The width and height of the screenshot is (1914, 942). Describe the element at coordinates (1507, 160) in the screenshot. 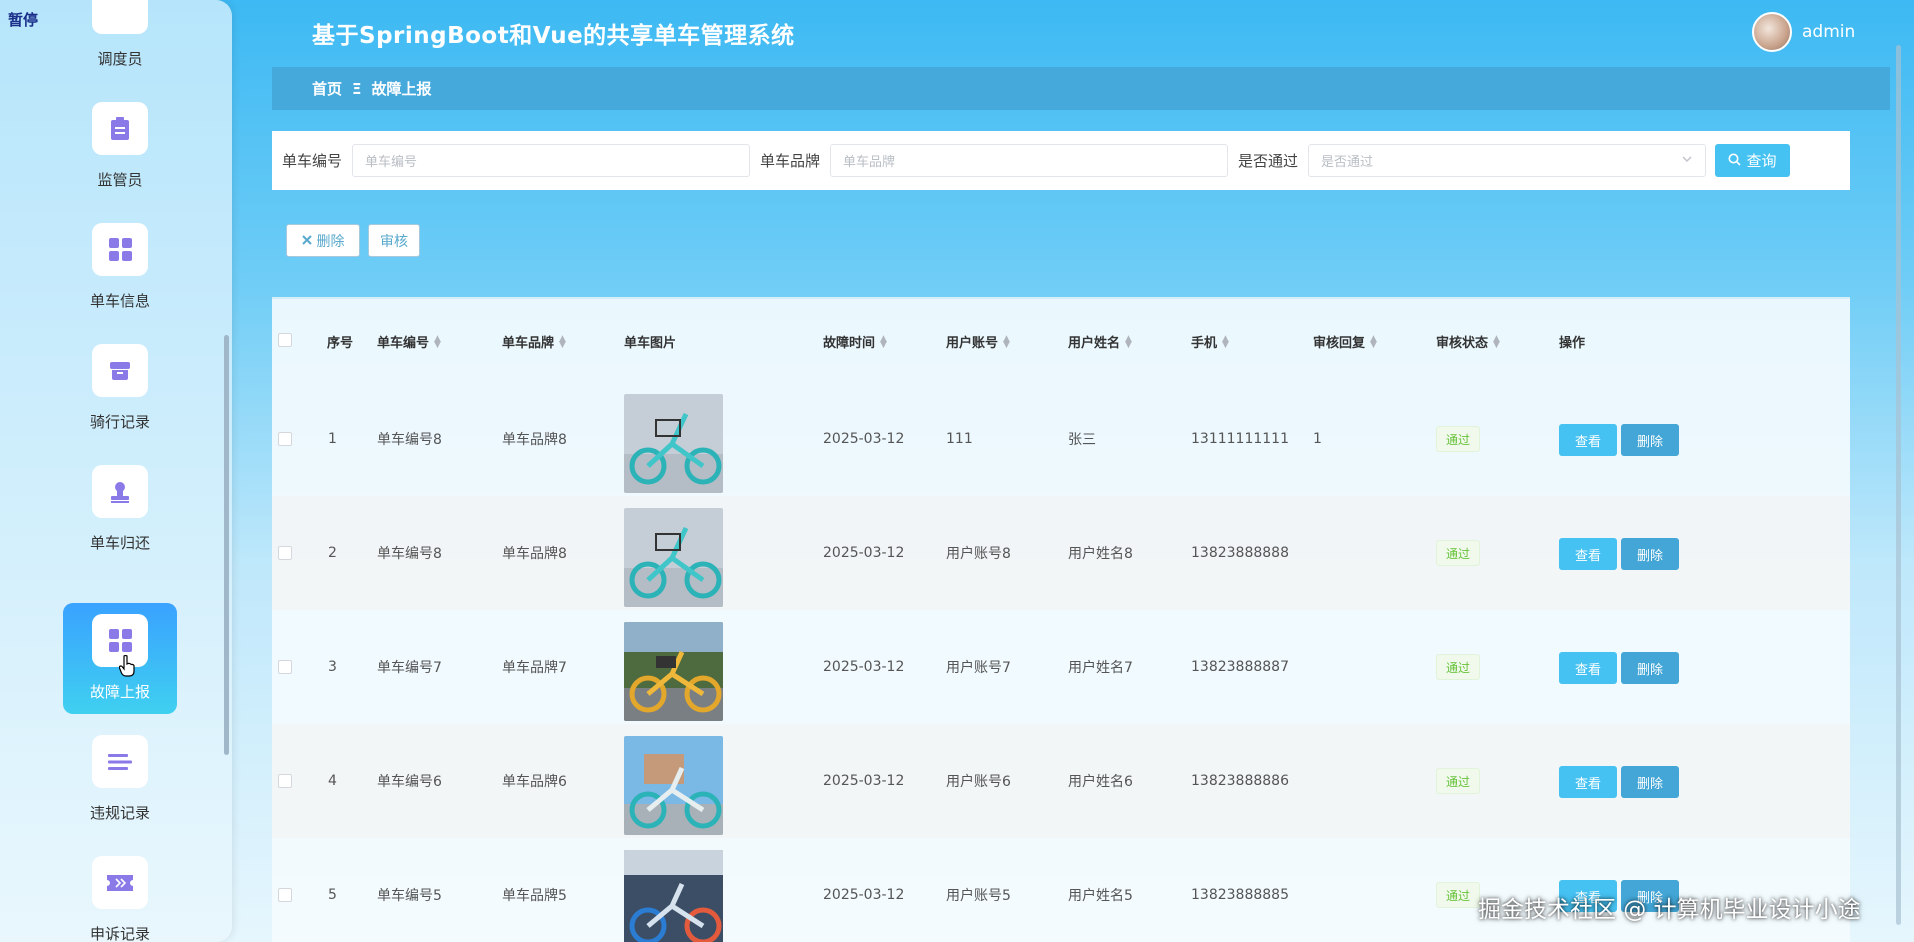

I see `approved-select: 是否通过` at that location.